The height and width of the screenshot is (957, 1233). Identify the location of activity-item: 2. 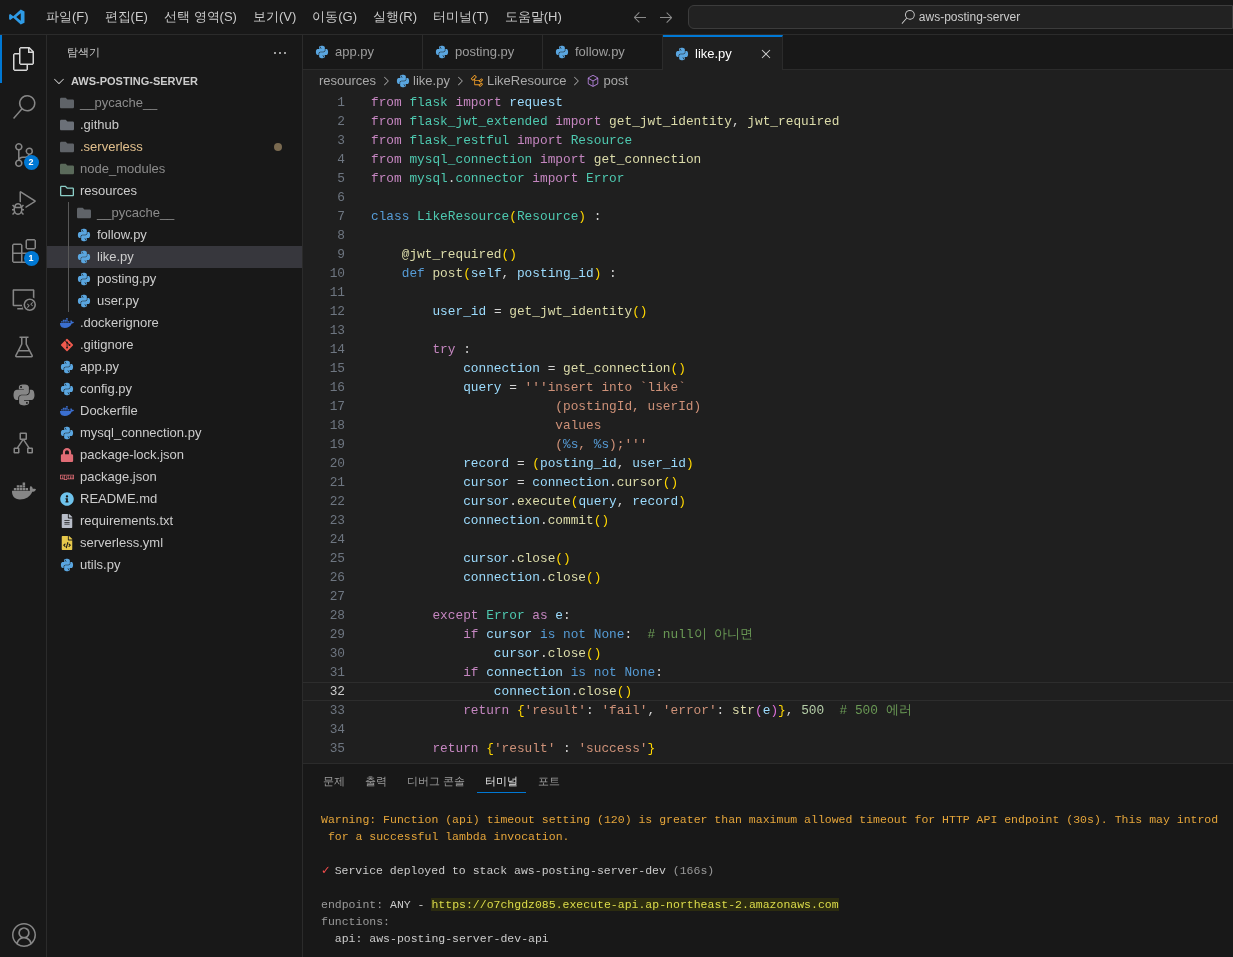
(23, 155).